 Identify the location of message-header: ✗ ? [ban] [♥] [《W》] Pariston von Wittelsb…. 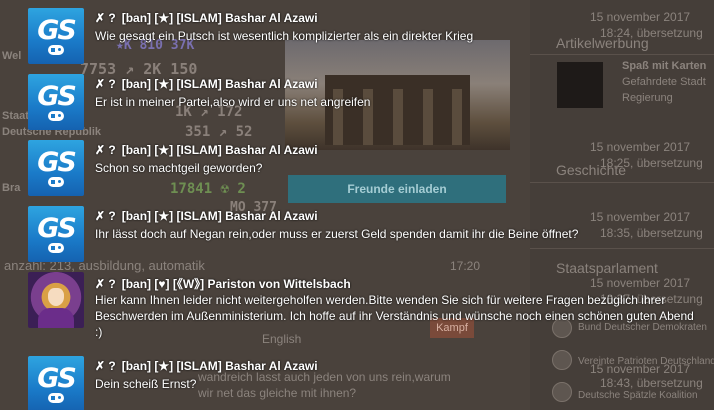
(223, 283).